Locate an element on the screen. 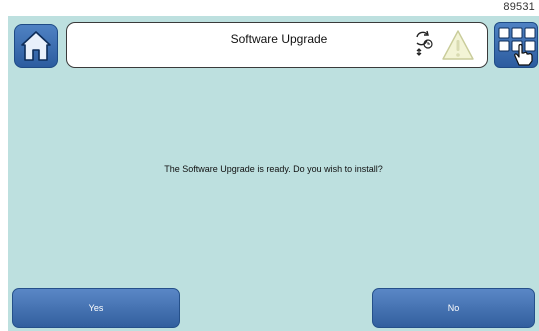 The image size is (539, 331). sync-icon is located at coordinates (424, 43).